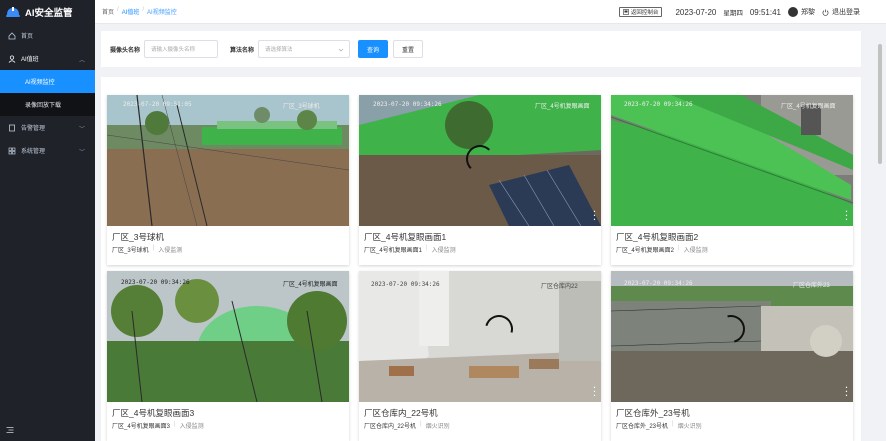  What do you see at coordinates (793, 12) in the screenshot?
I see `avatar` at bounding box center [793, 12].